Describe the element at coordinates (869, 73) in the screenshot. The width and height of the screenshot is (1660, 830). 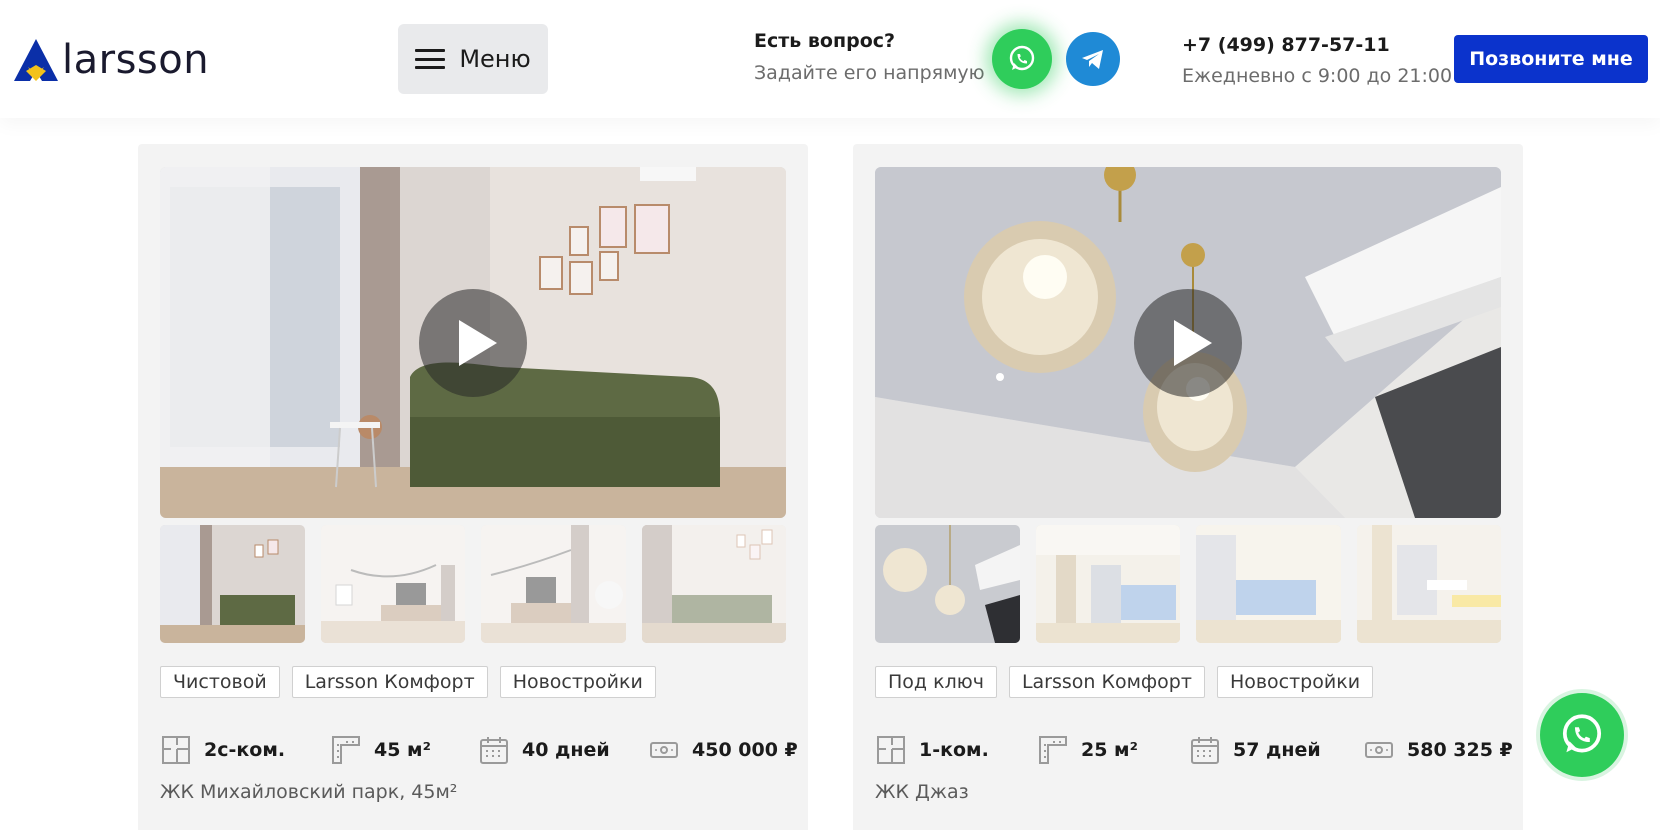
I see `question-subtitle: Задайте его напрямую` at that location.